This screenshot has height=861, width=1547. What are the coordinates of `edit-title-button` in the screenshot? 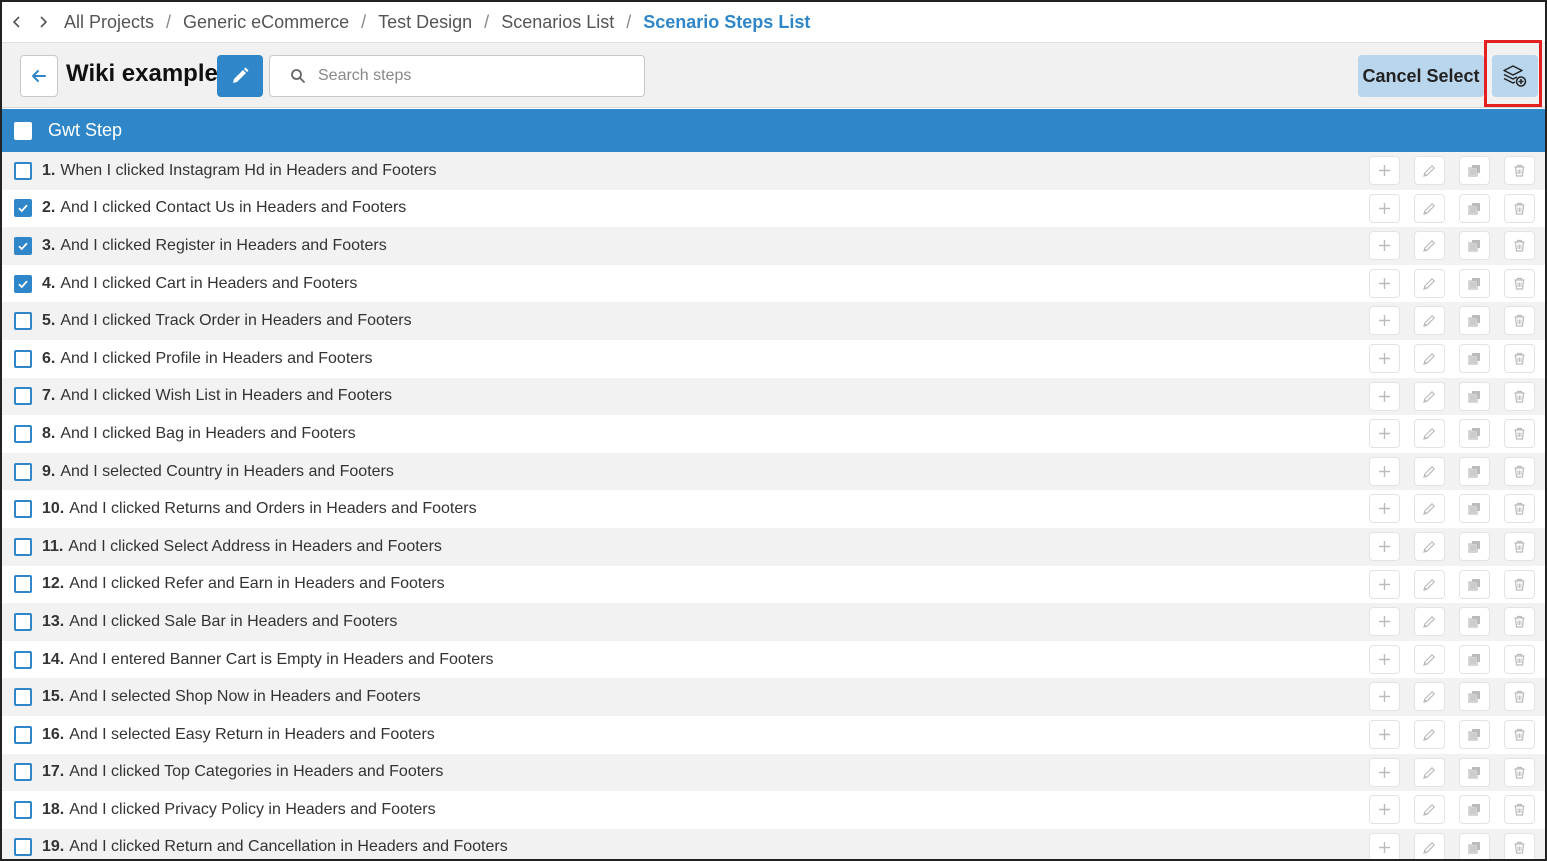 It's located at (240, 76).